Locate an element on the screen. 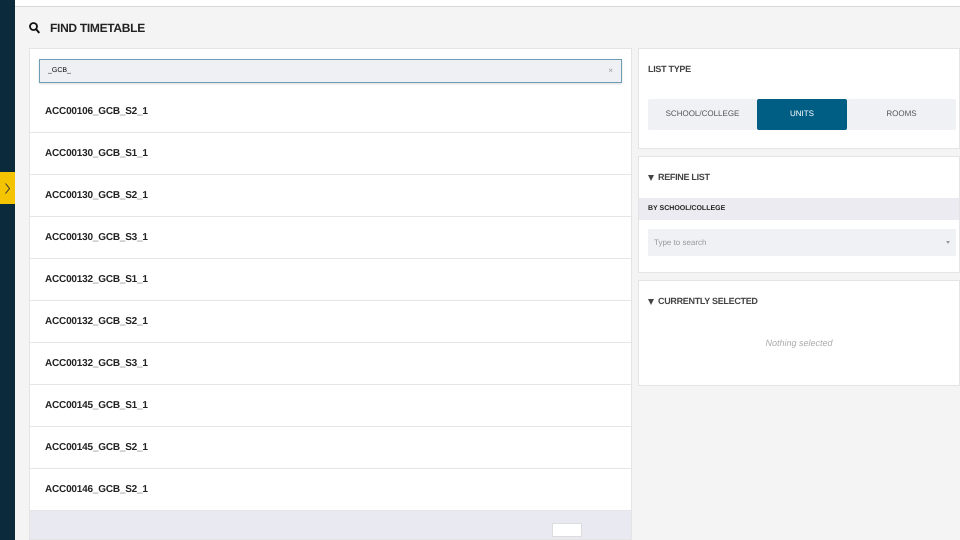 This screenshot has height=540, width=960. list-type-tab: SCHOOL/COLLEGE is located at coordinates (702, 114).